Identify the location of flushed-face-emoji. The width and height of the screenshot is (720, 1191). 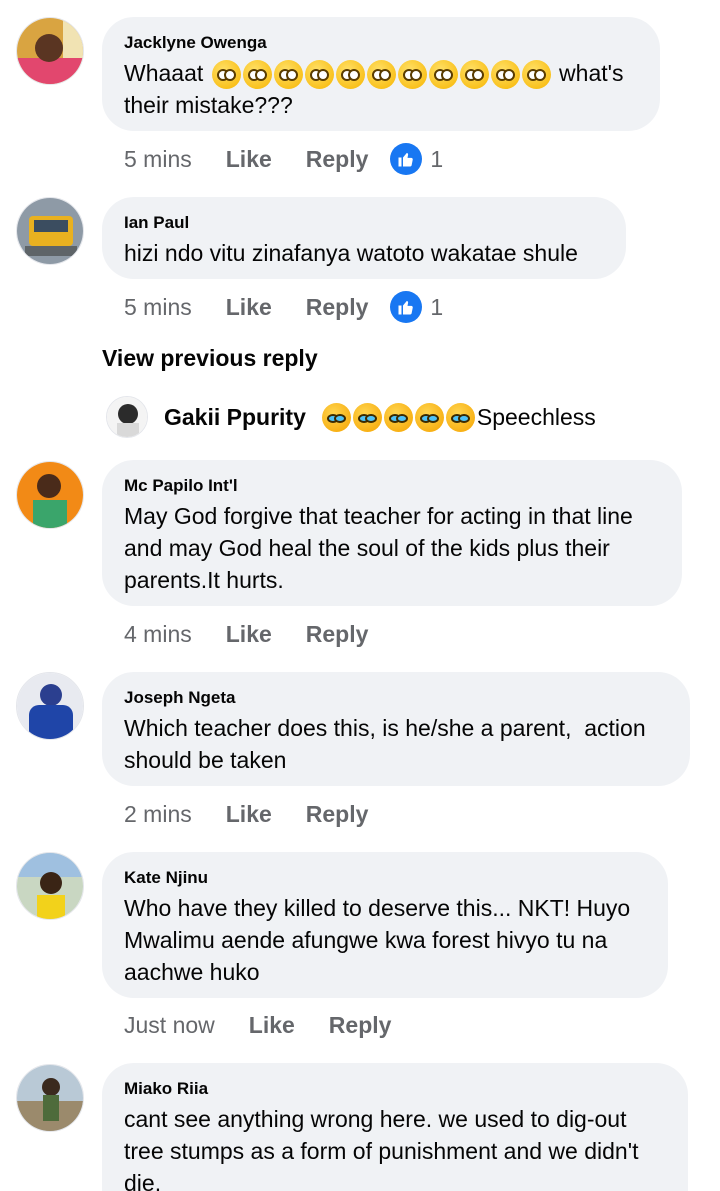
(381, 75).